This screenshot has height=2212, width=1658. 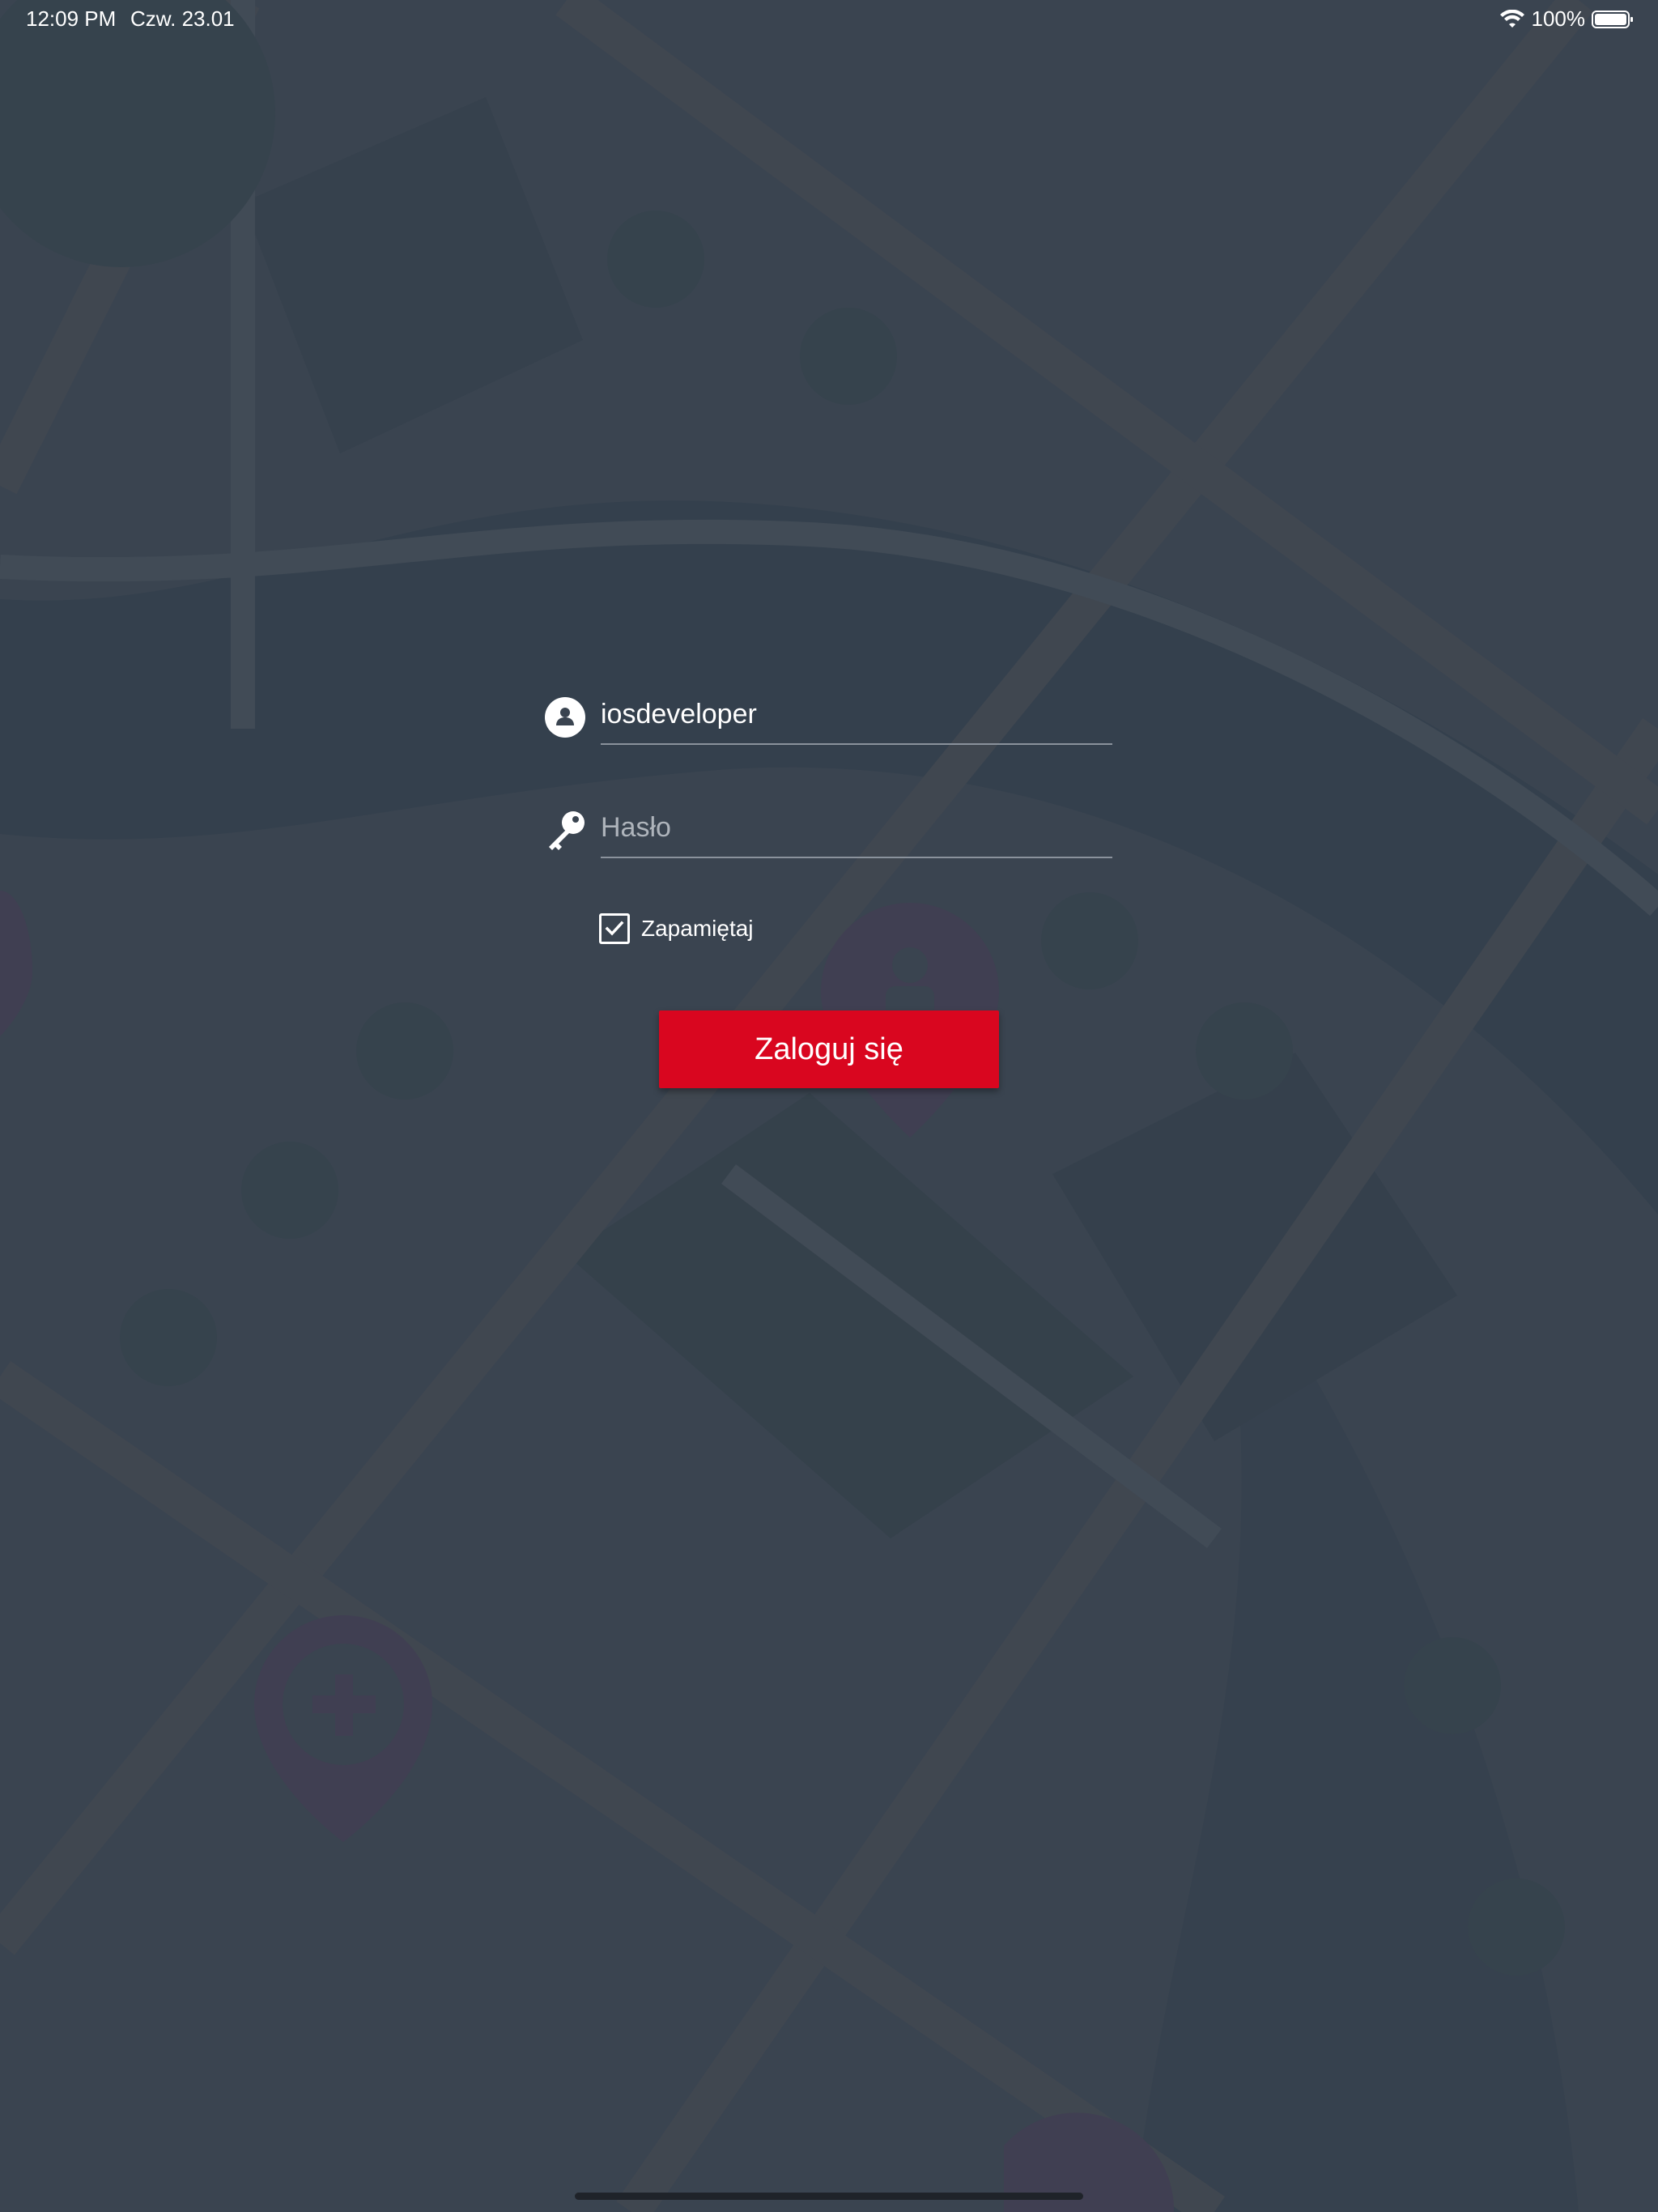 I want to click on status-indicators: 100%, so click(x=1567, y=19).